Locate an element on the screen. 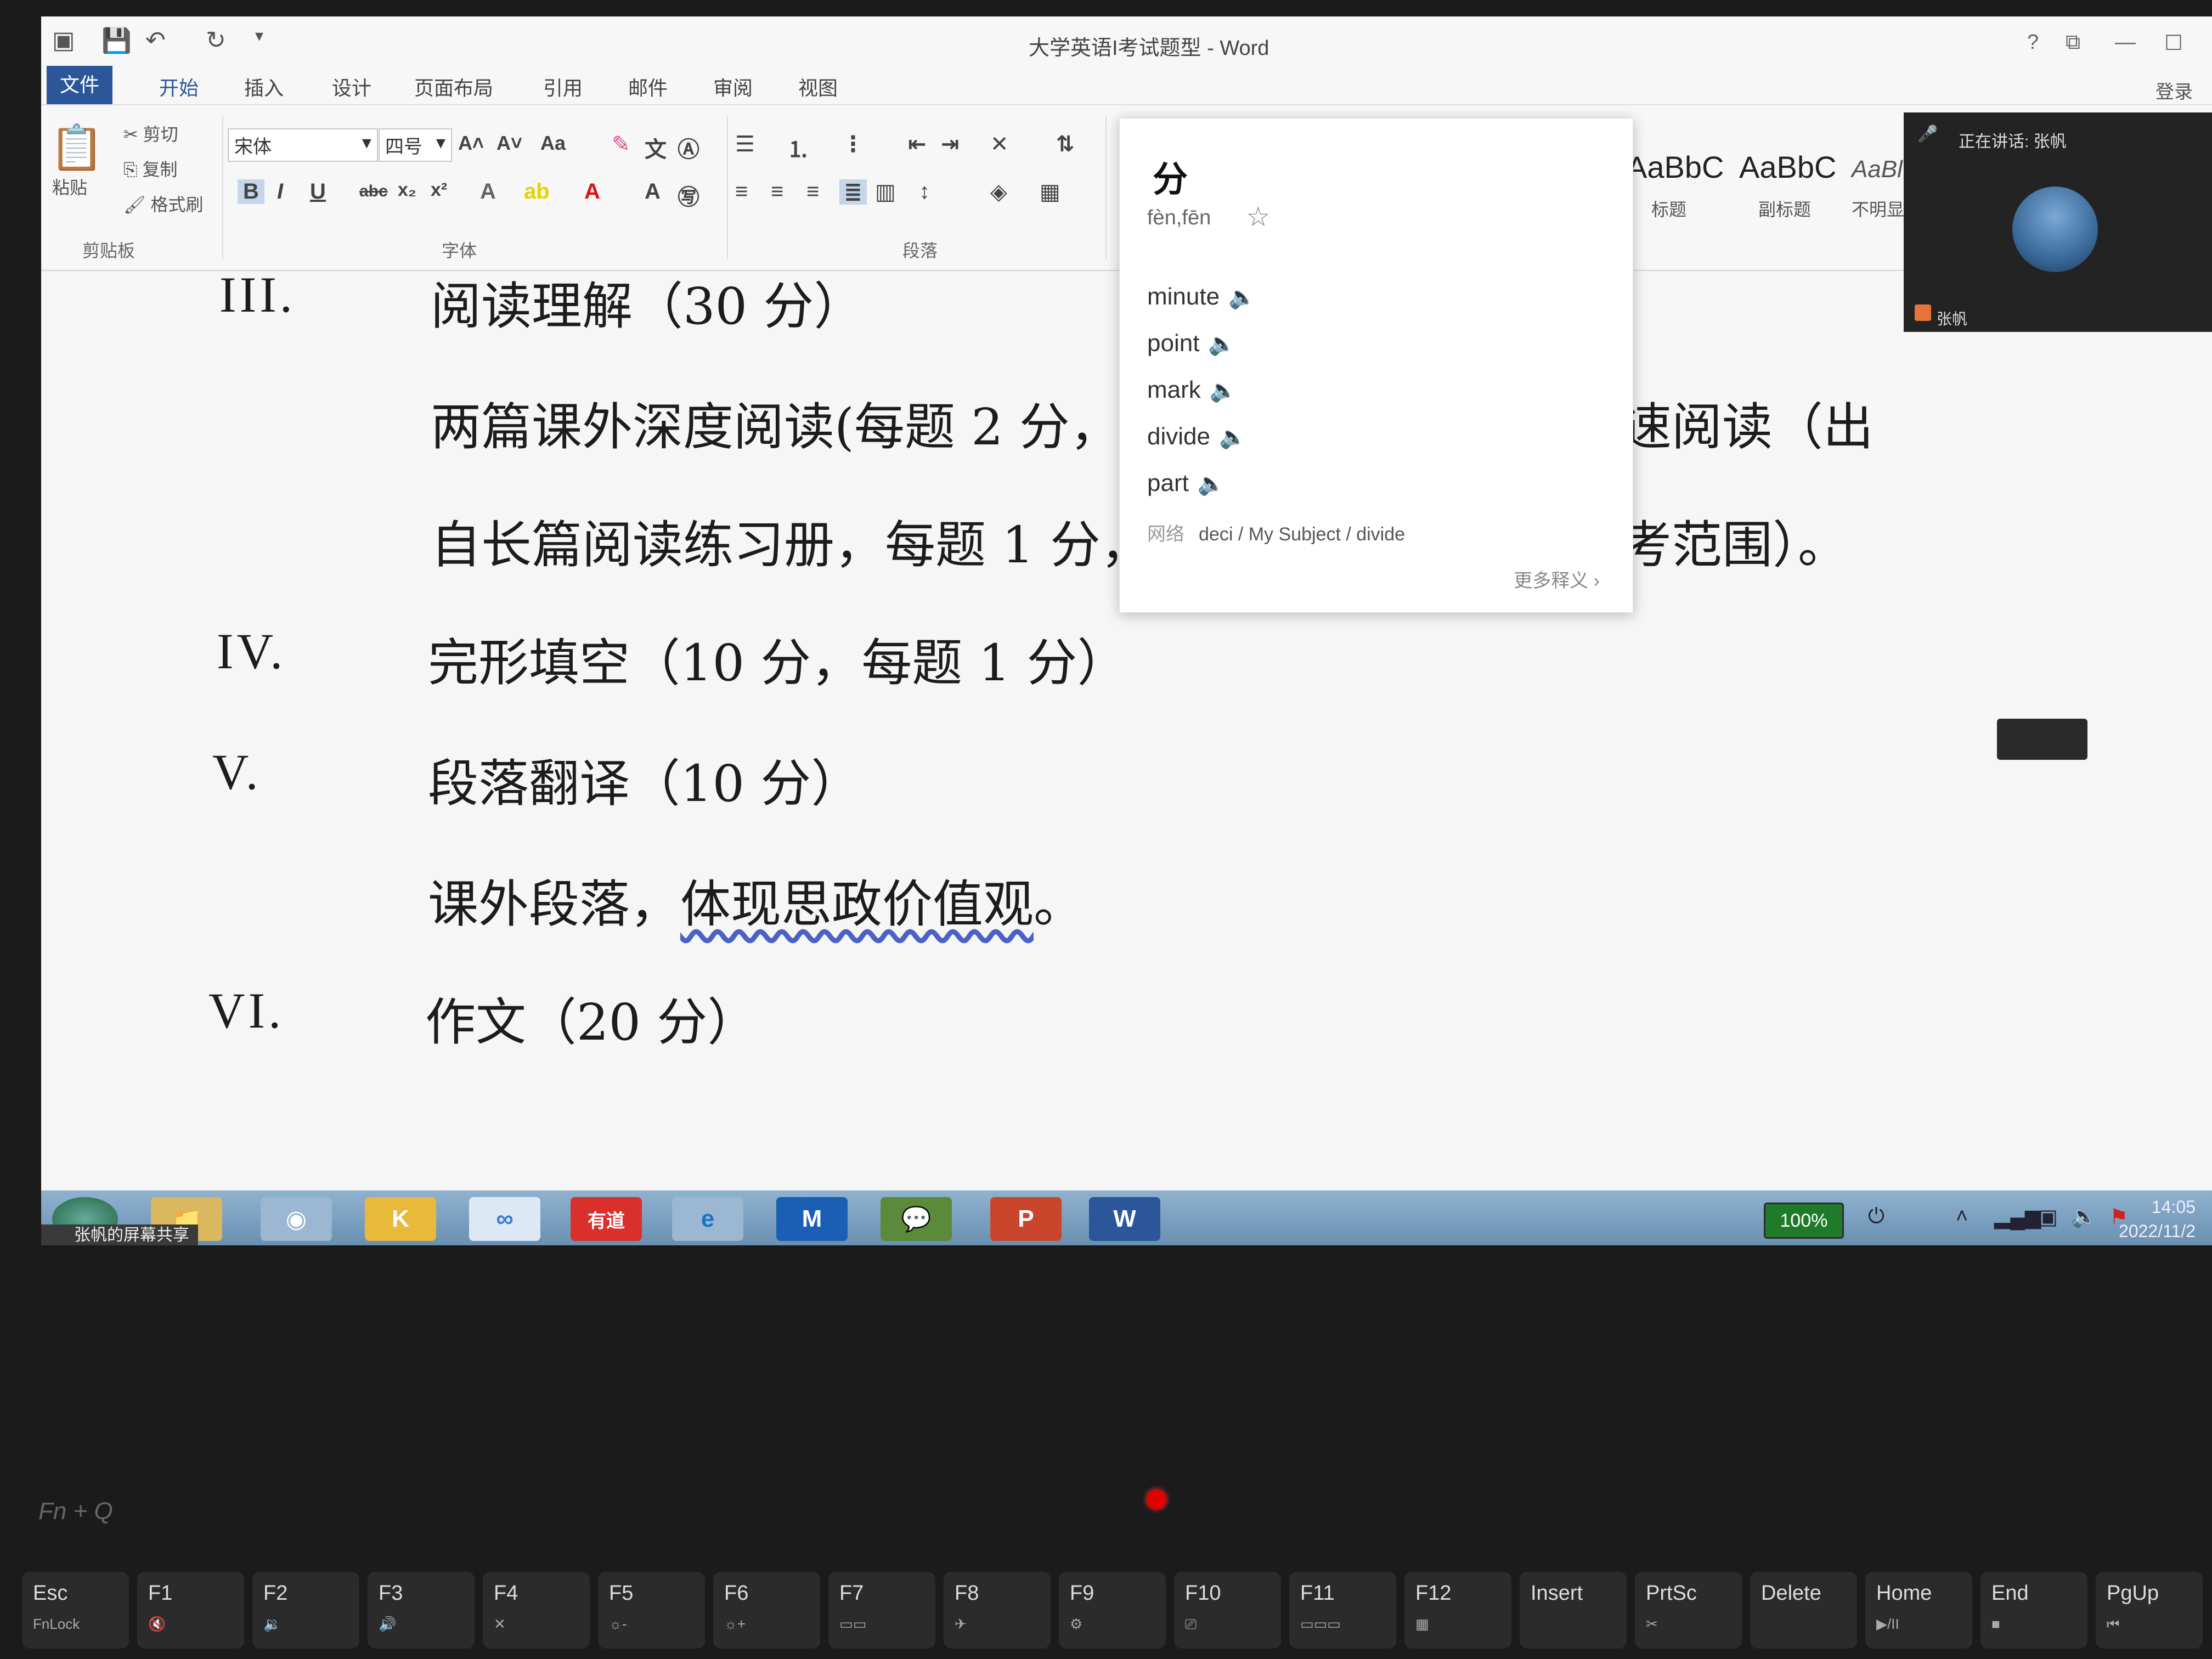 The width and height of the screenshot is (2212, 1659). sign-in-link: 登录 is located at coordinates (2174, 90).